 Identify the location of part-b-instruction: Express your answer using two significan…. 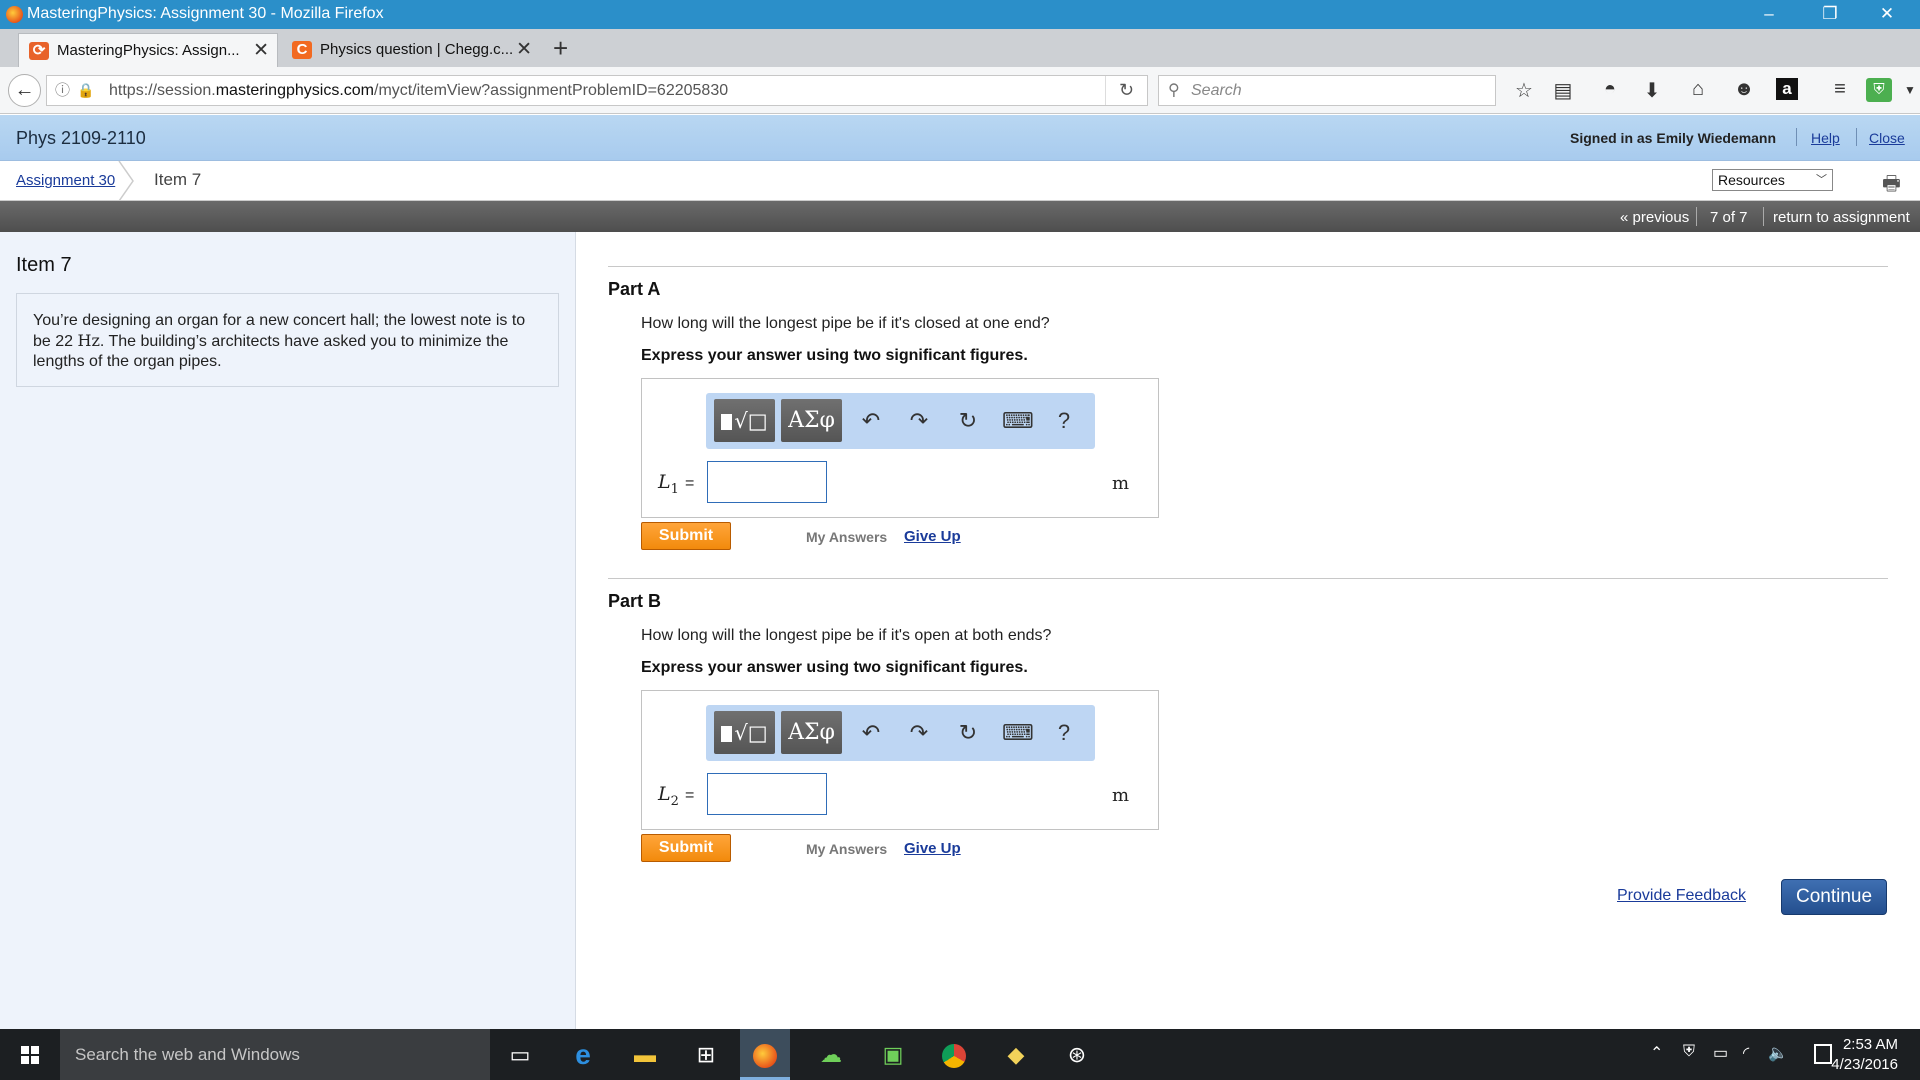
(834, 667).